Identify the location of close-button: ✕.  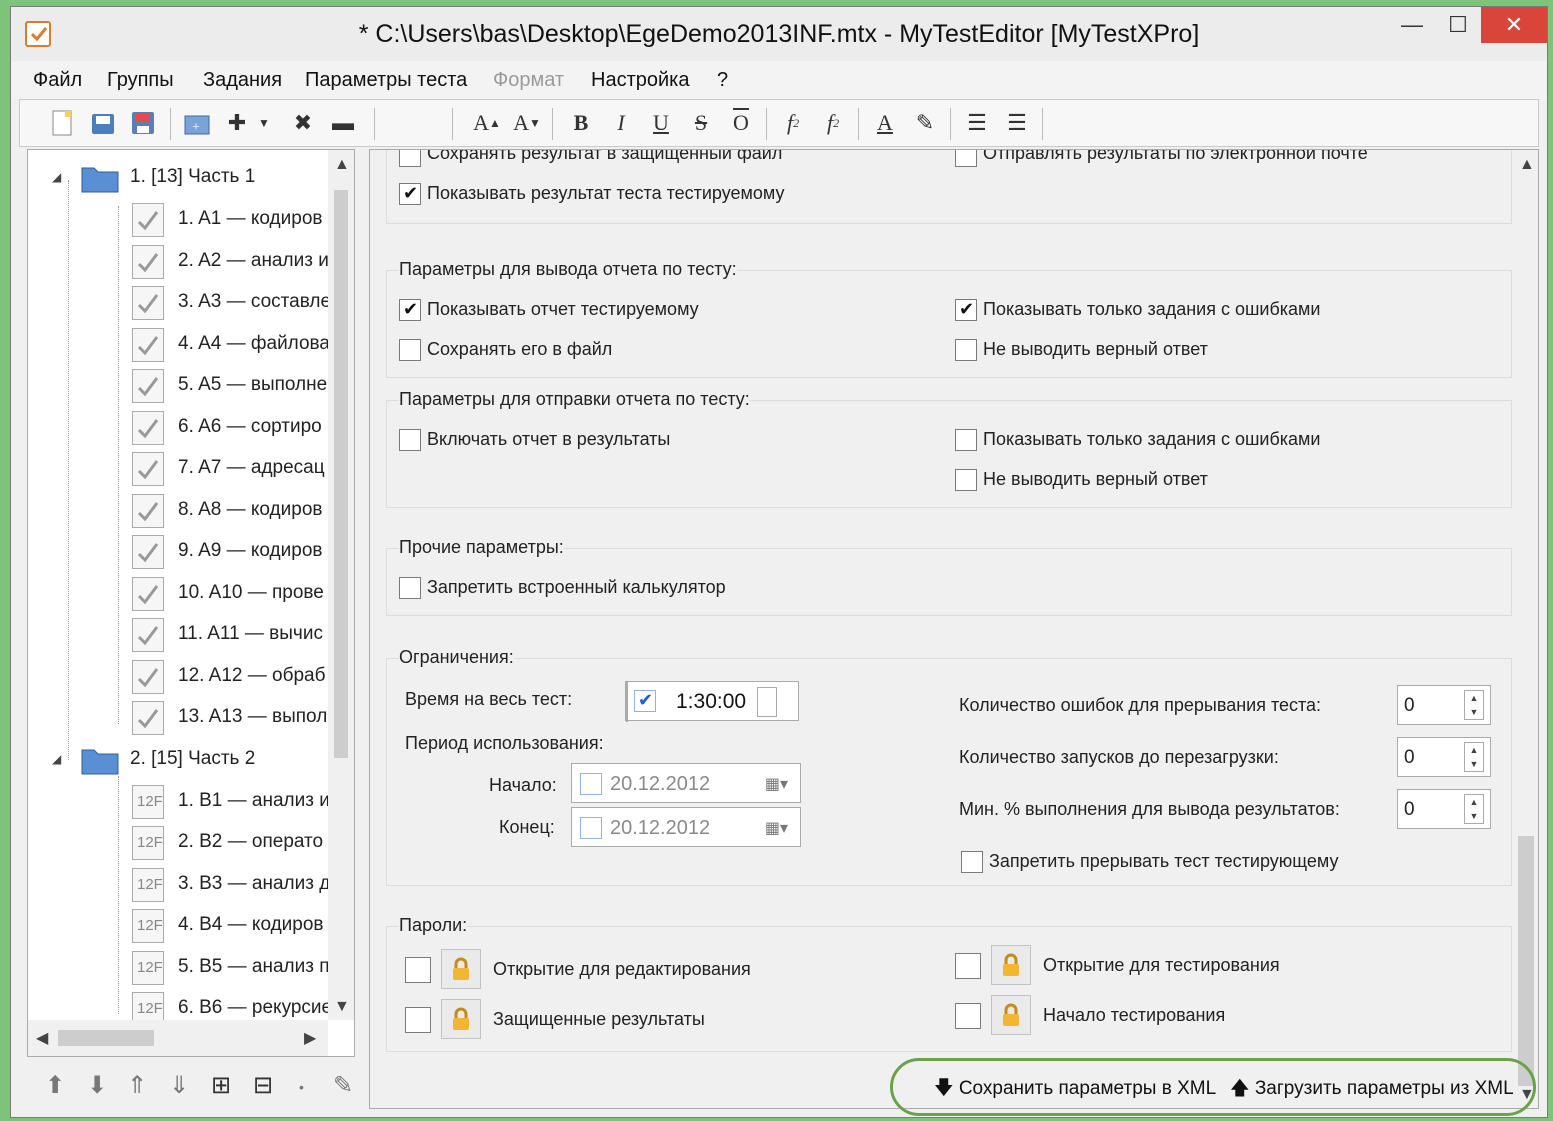
(1514, 25).